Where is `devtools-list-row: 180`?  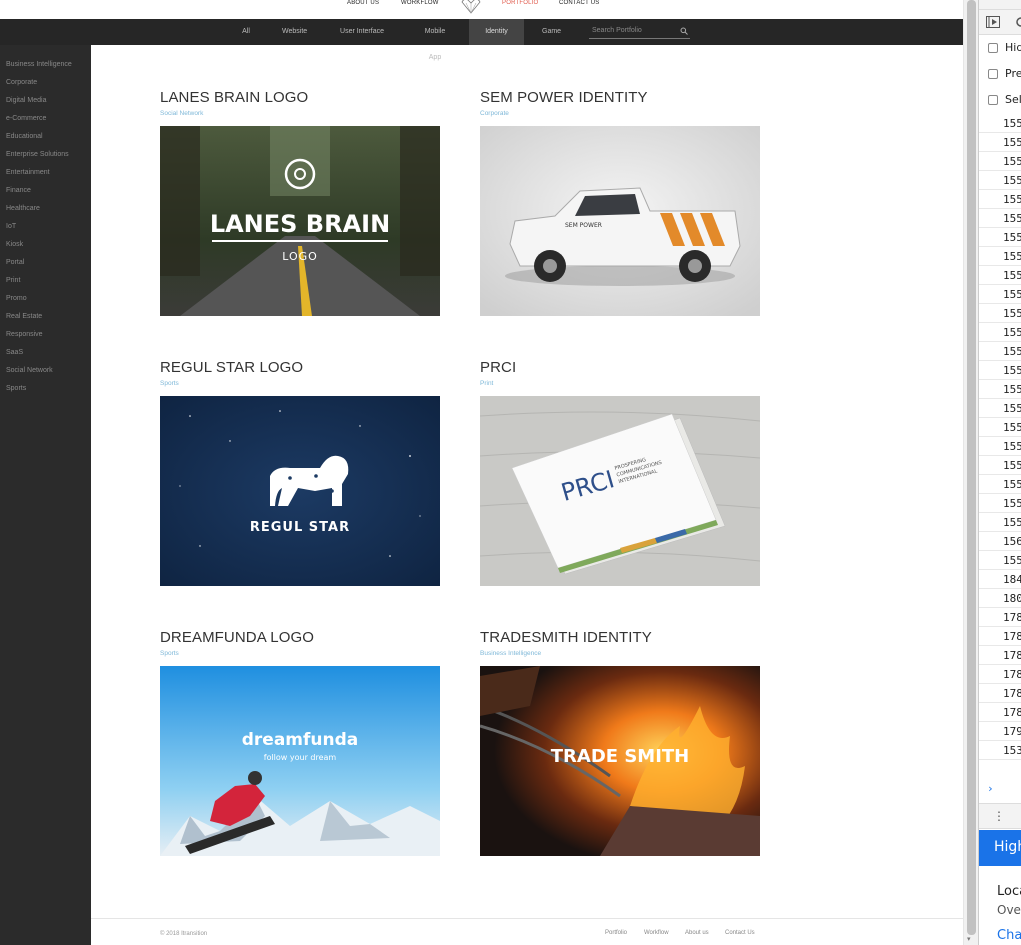
devtools-list-row: 180 is located at coordinates (1000, 598).